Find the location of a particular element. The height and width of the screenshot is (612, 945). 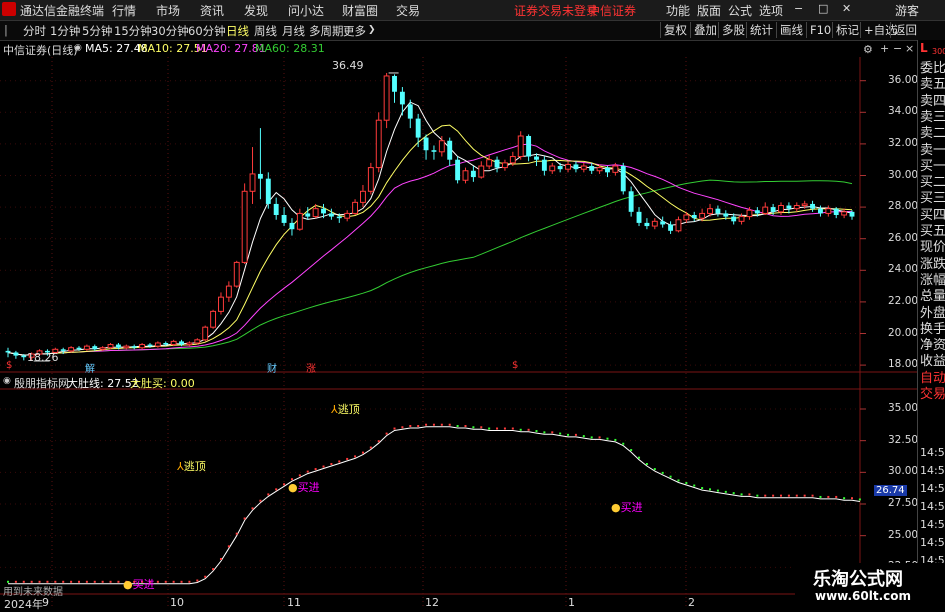

sidebar-label: 涨幅 is located at coordinates (932, 280).